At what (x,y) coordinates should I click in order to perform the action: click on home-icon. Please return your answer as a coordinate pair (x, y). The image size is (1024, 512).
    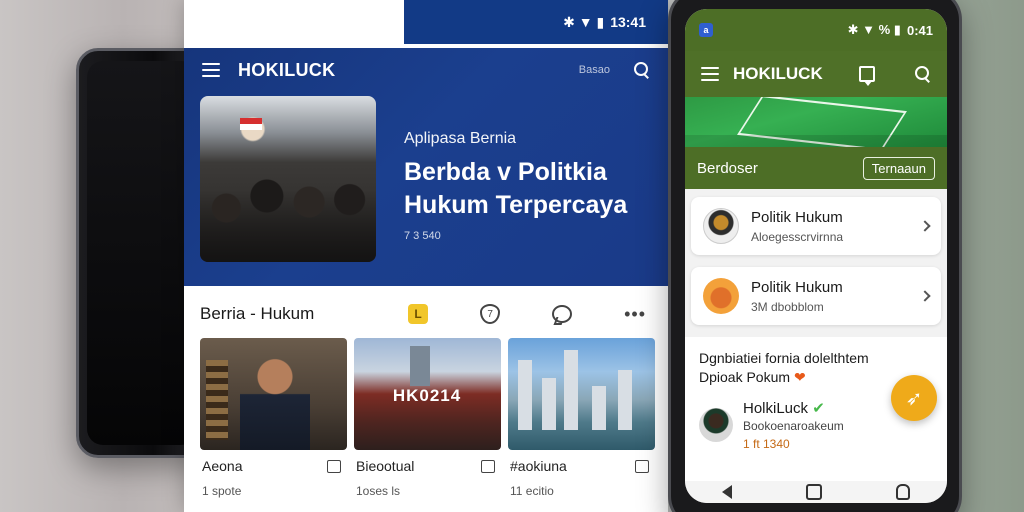
    Looking at the image, I should click on (814, 492).